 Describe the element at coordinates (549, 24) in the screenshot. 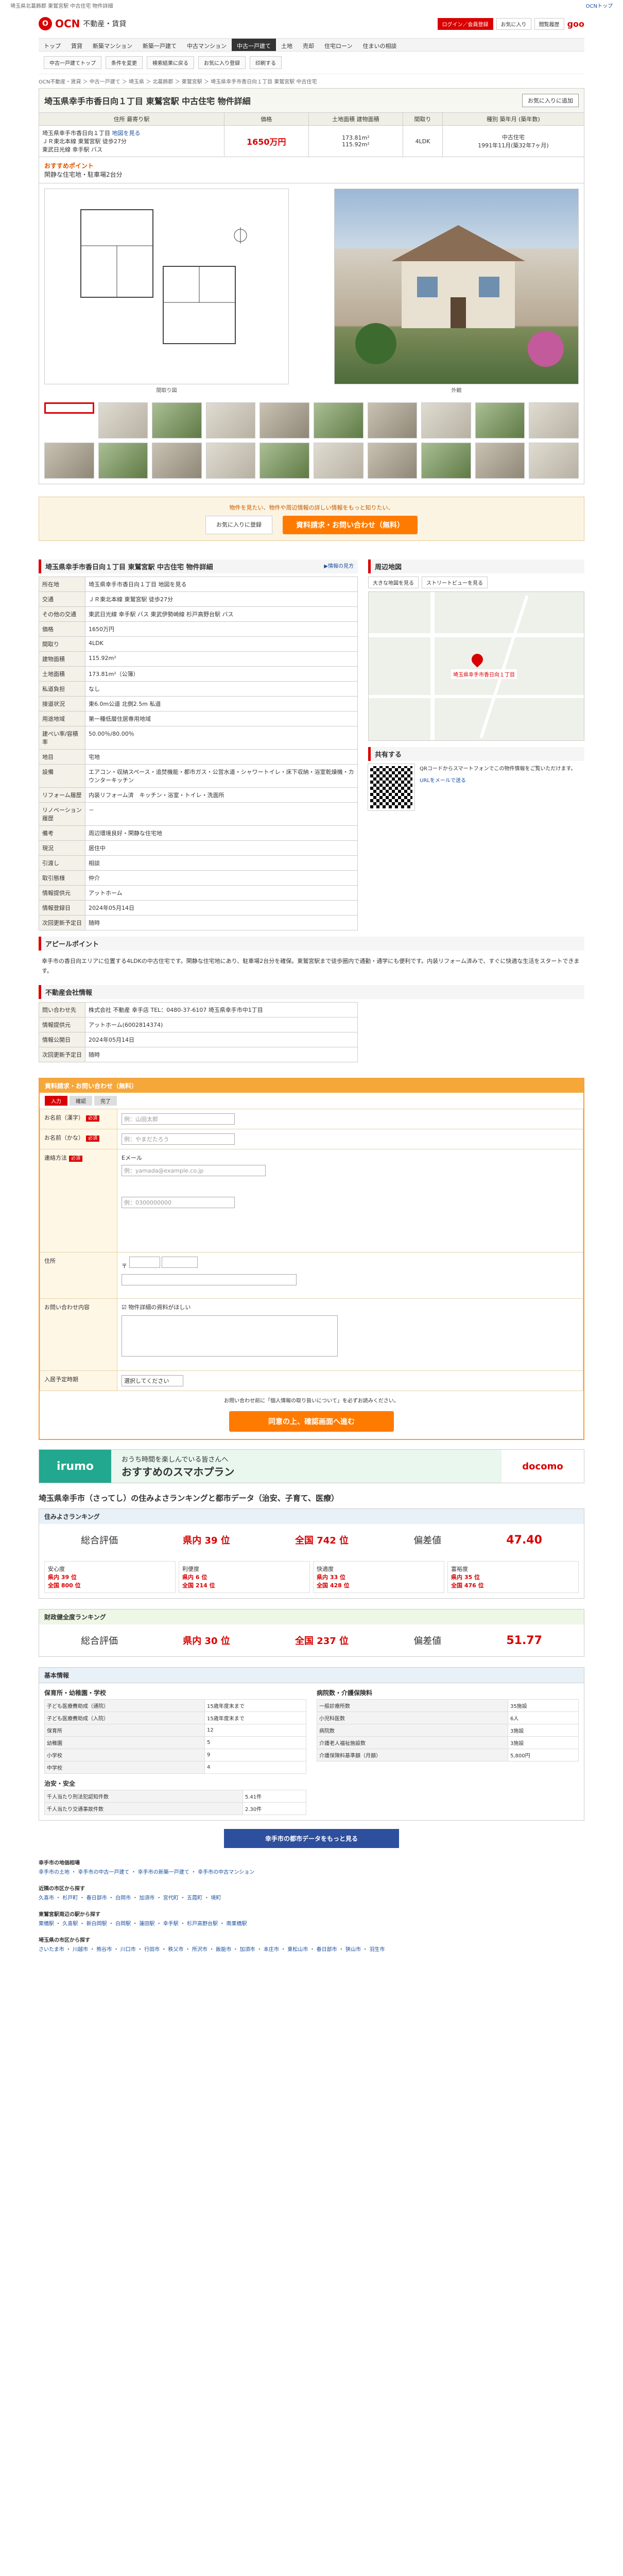

I see `history-button: 閲覧履歴` at that location.